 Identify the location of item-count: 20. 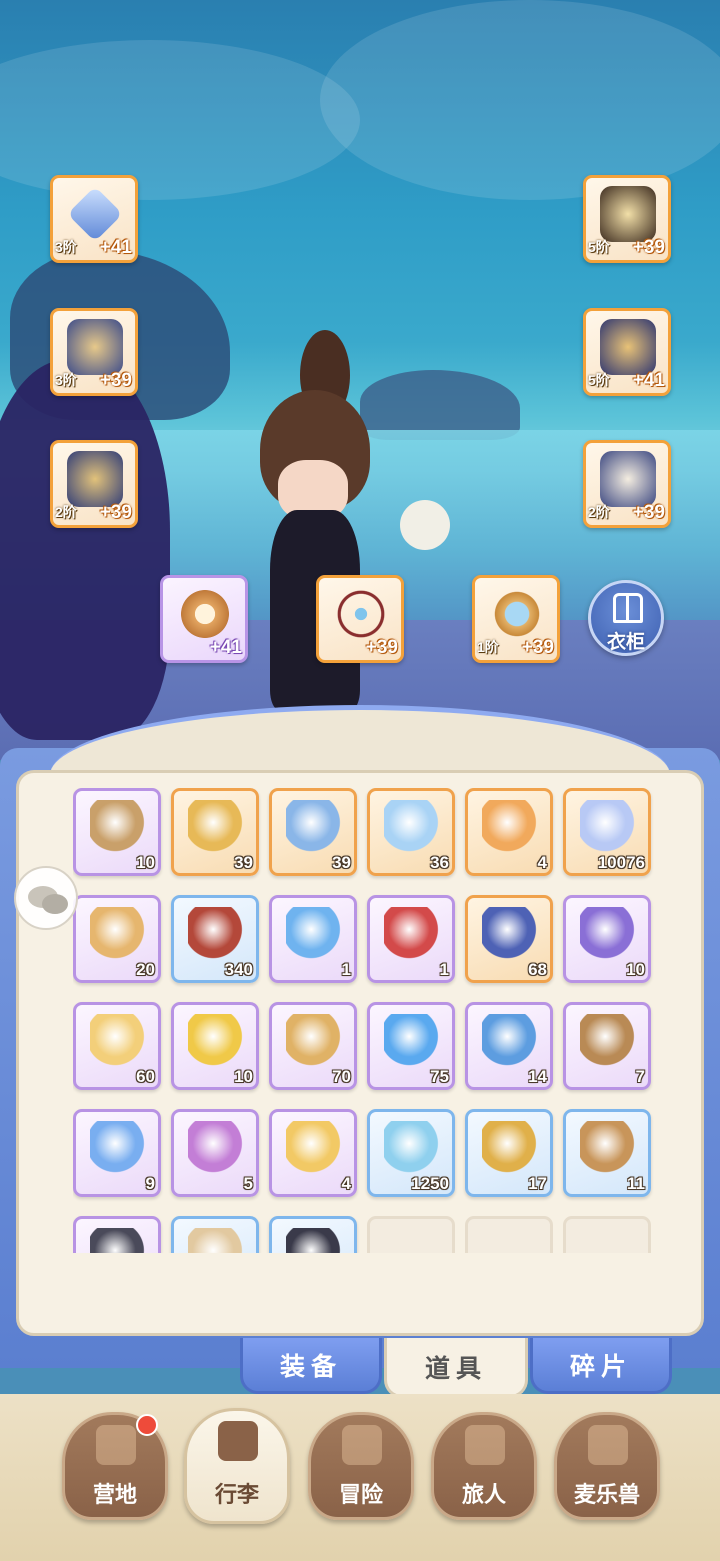
(145, 969).